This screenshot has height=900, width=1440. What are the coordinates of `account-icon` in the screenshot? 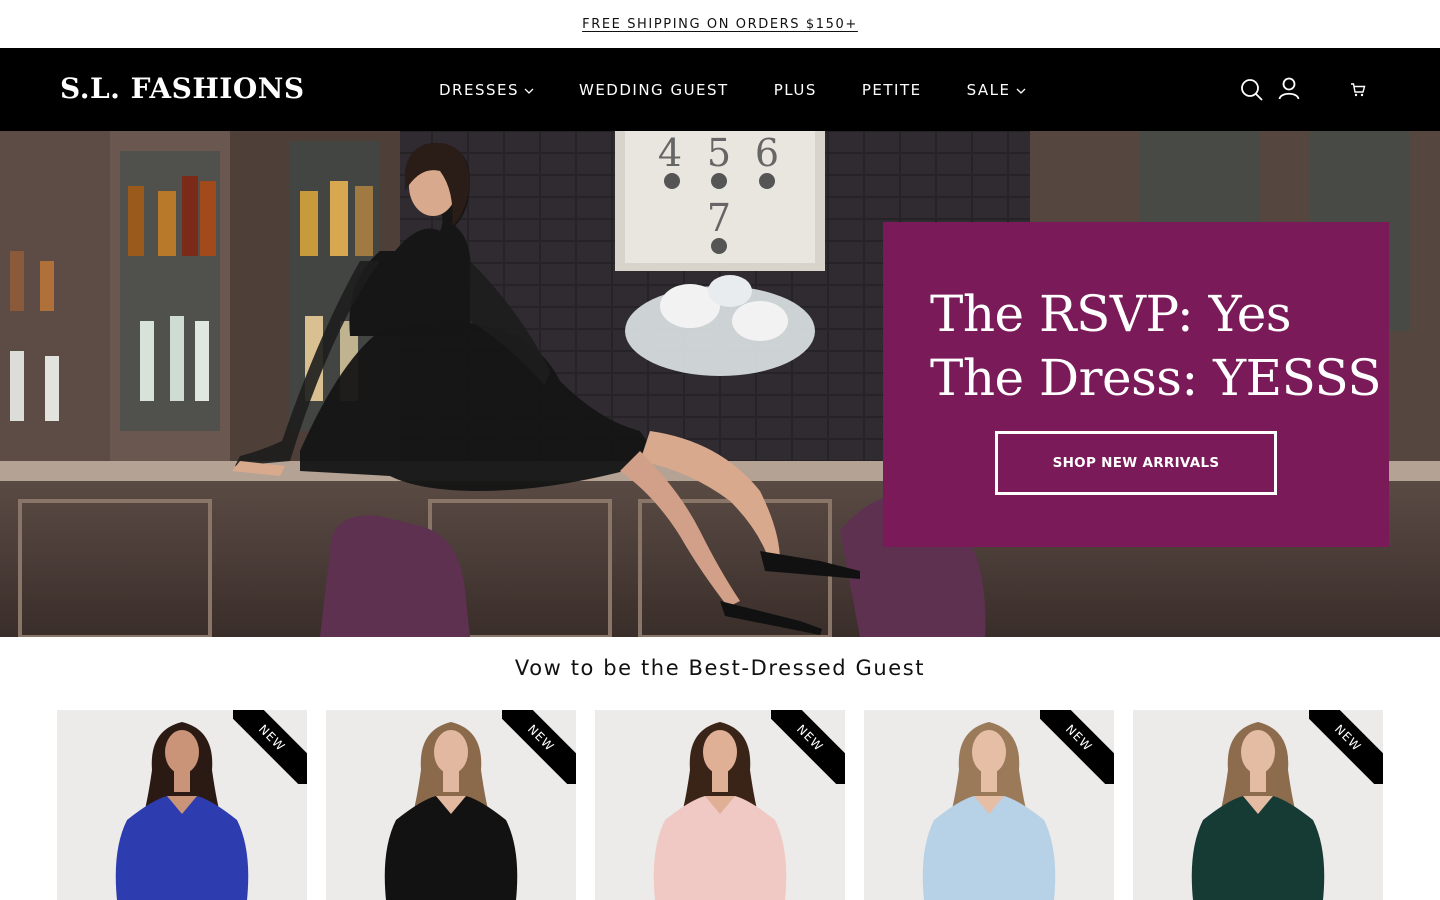 It's located at (1289, 89).